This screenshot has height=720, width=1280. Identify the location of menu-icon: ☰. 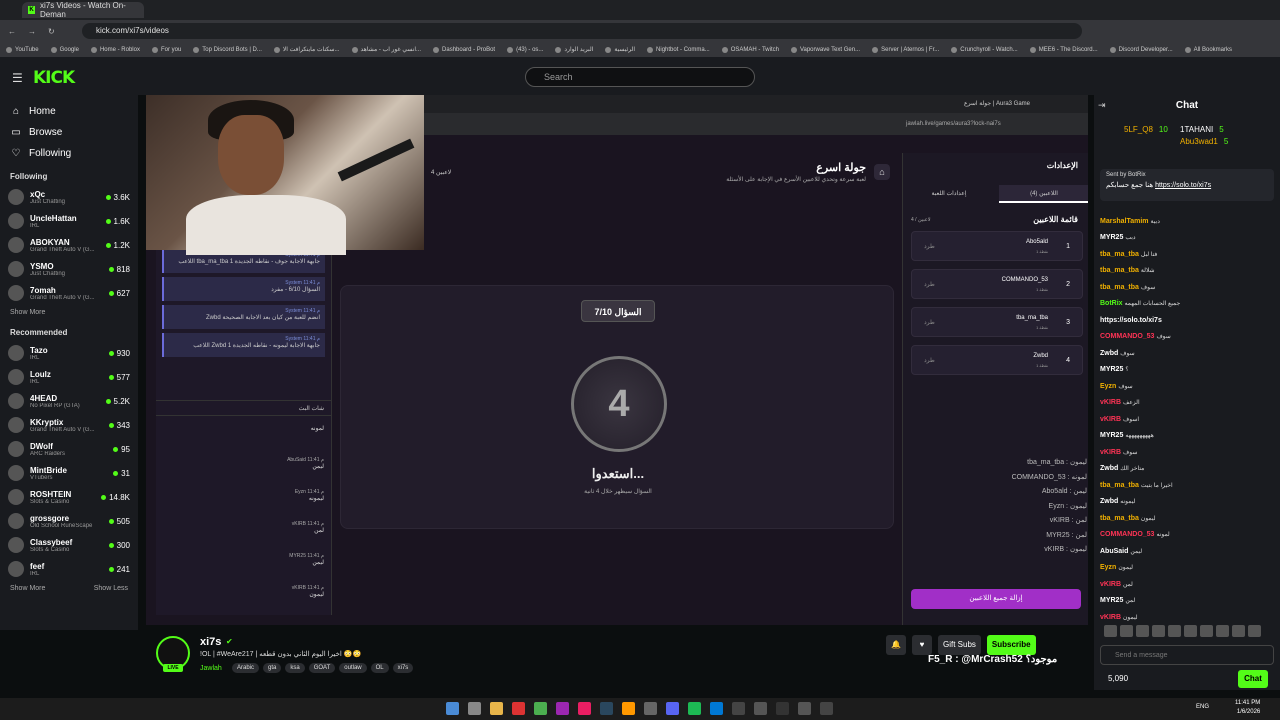
(17, 78).